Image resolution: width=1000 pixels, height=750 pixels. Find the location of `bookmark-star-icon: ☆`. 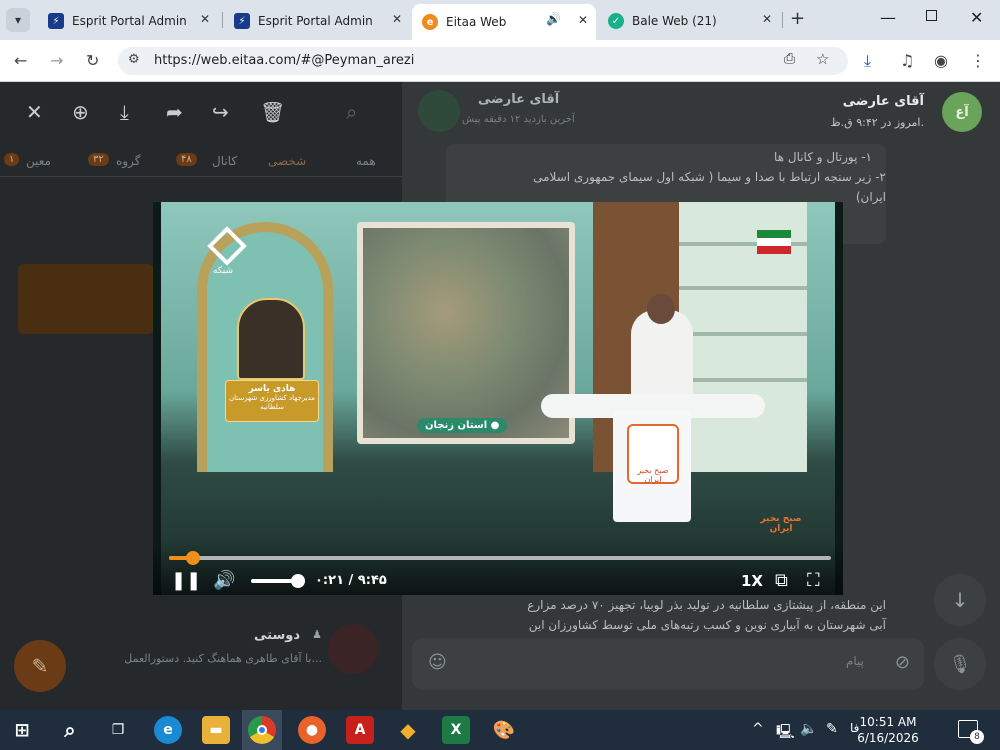

bookmark-star-icon: ☆ is located at coordinates (822, 59).